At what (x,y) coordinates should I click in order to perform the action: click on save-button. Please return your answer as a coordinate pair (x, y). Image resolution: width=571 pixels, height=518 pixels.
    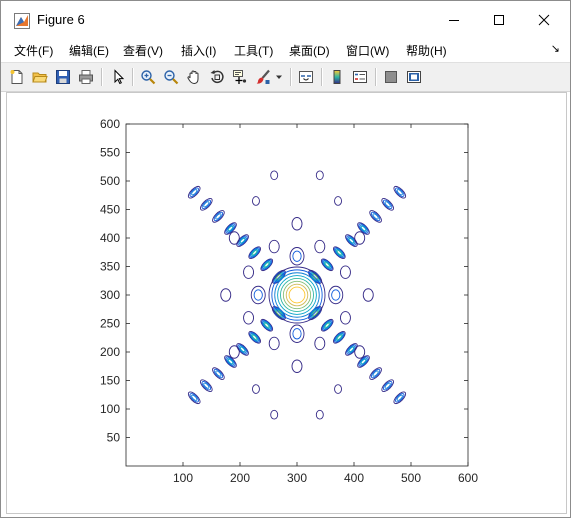
    Looking at the image, I should click on (63, 77).